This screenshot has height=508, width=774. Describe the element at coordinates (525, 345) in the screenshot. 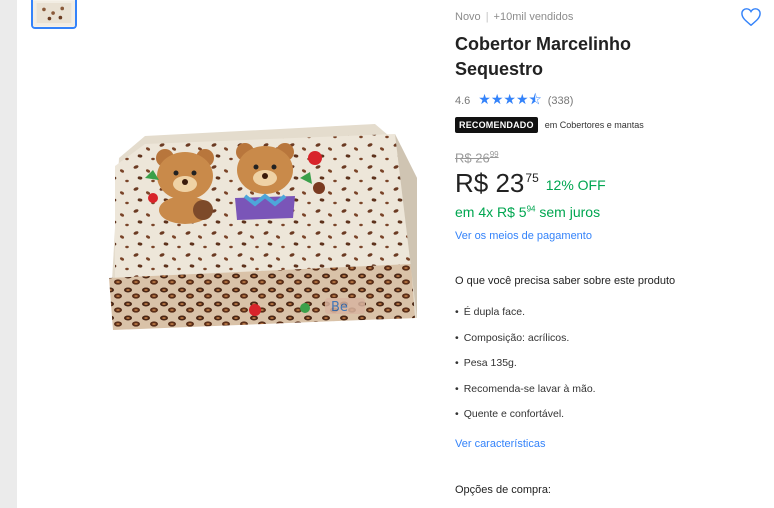

I see `feature-item: Composição: acrílicos.` at that location.